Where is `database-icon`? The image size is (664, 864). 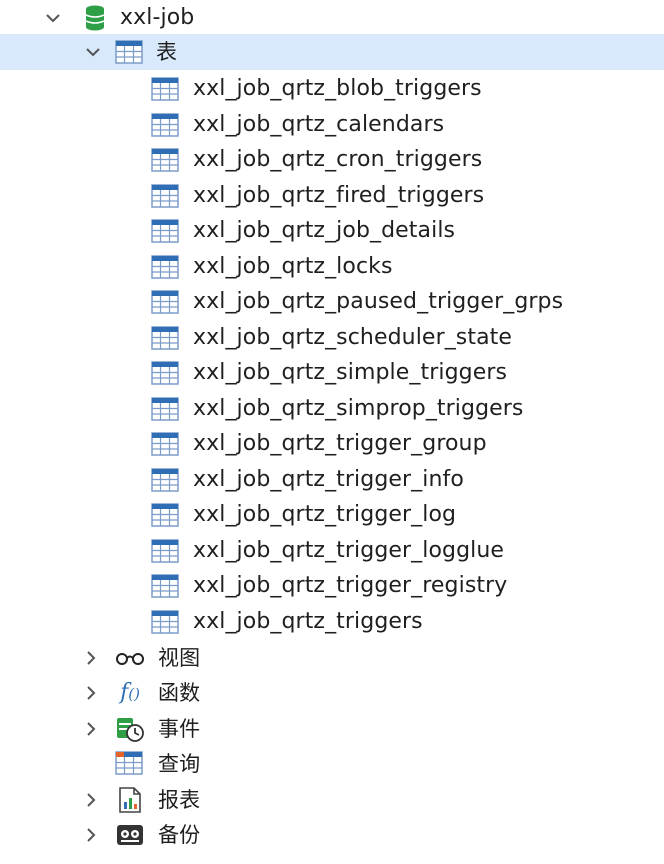
database-icon is located at coordinates (95, 18).